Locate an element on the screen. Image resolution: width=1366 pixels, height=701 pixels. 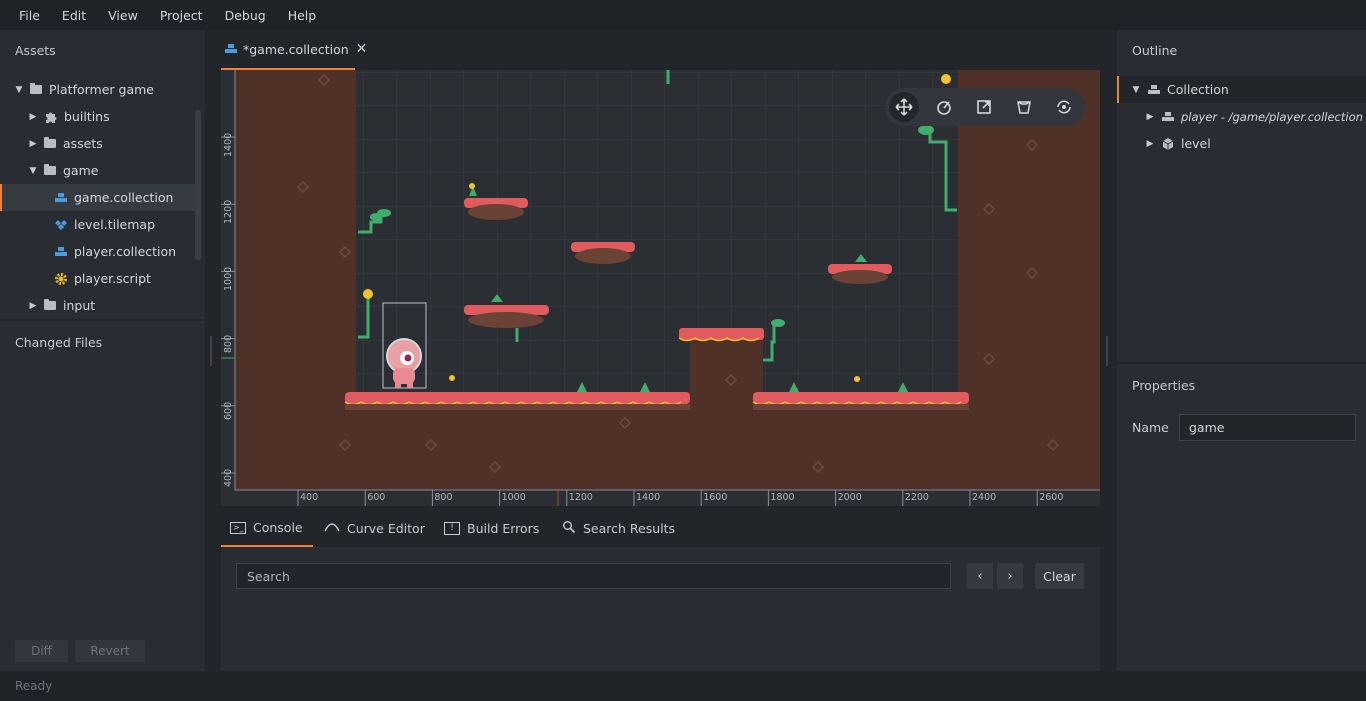
tree-item-level-tilemap: level.tilemap is located at coordinates (97, 224).